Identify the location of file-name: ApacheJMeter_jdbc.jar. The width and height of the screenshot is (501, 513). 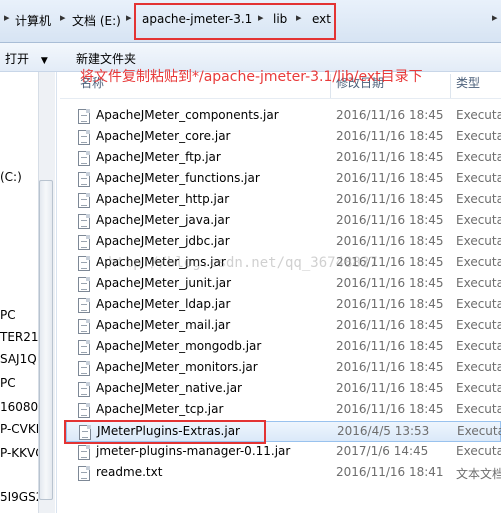
(163, 241).